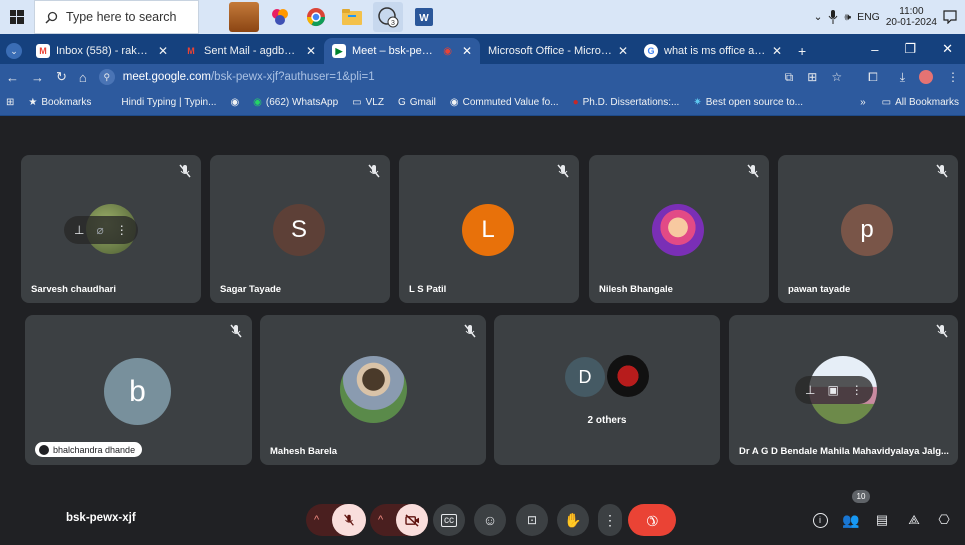 The width and height of the screenshot is (965, 545). What do you see at coordinates (789, 77) in the screenshot?
I see `open-in-app-icon: ⧉` at bounding box center [789, 77].